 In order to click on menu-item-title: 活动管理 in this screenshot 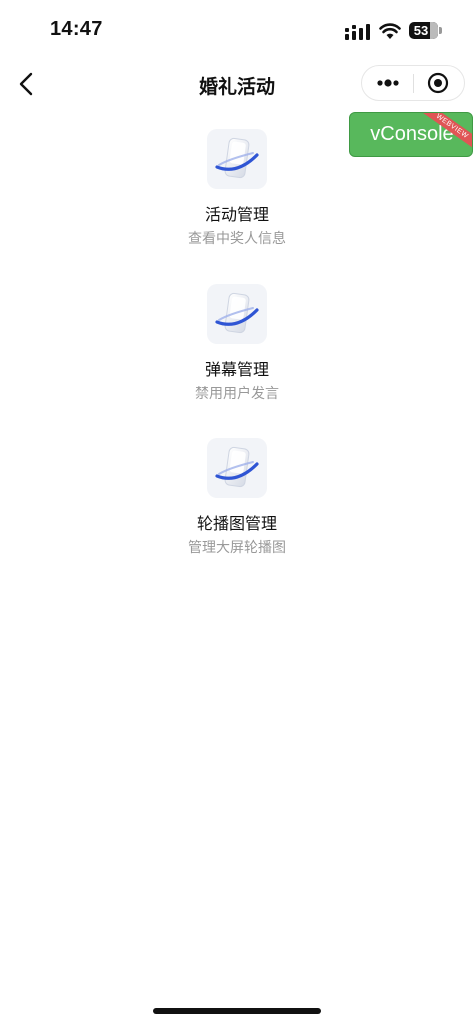, I will do `click(236, 214)`.